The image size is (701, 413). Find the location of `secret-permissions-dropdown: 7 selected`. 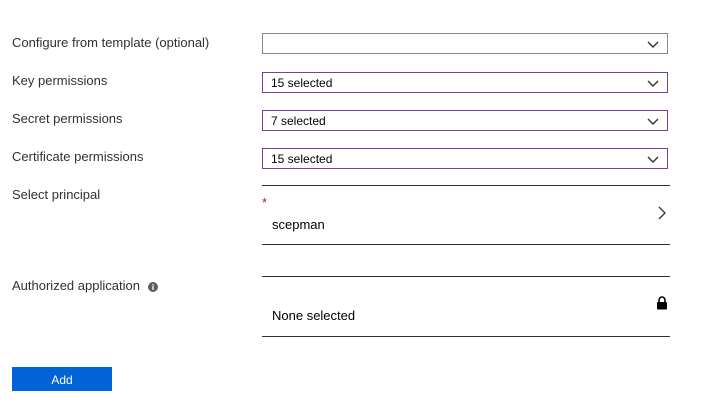

secret-permissions-dropdown: 7 selected is located at coordinates (465, 120).